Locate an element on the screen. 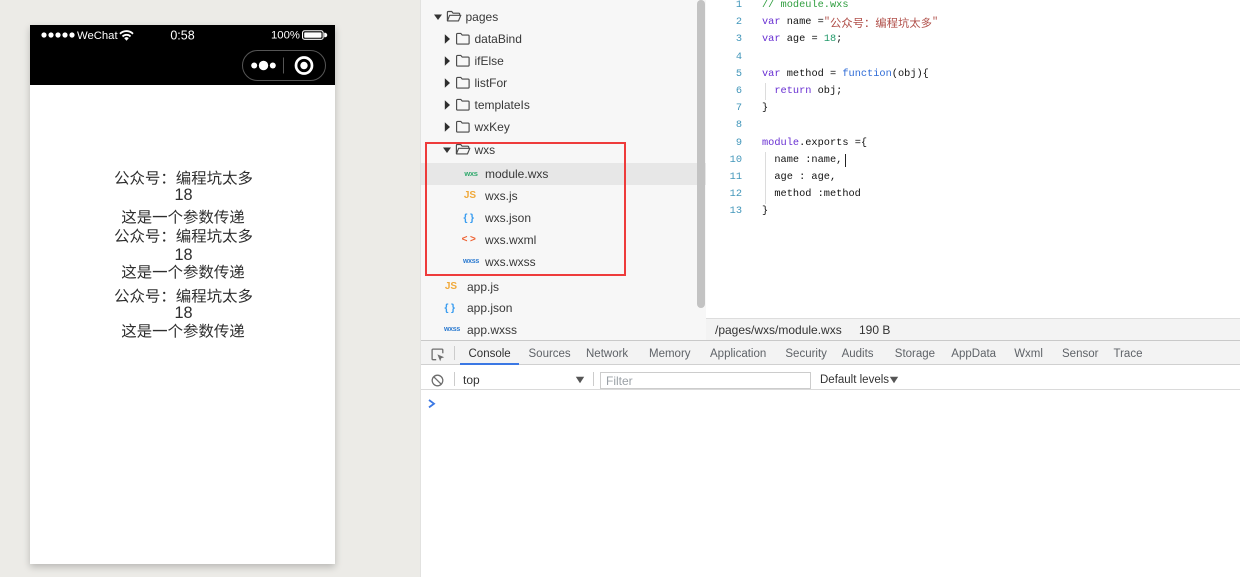 The width and height of the screenshot is (1240, 577). svg-text: WeChat is located at coordinates (97, 36).